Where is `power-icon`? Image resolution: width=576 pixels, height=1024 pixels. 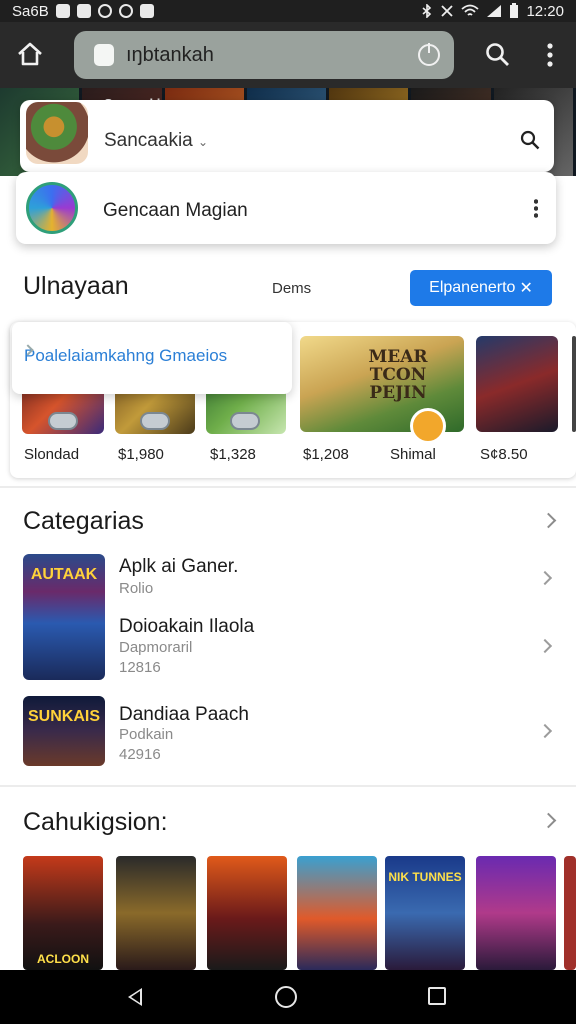
power-icon is located at coordinates (429, 54).